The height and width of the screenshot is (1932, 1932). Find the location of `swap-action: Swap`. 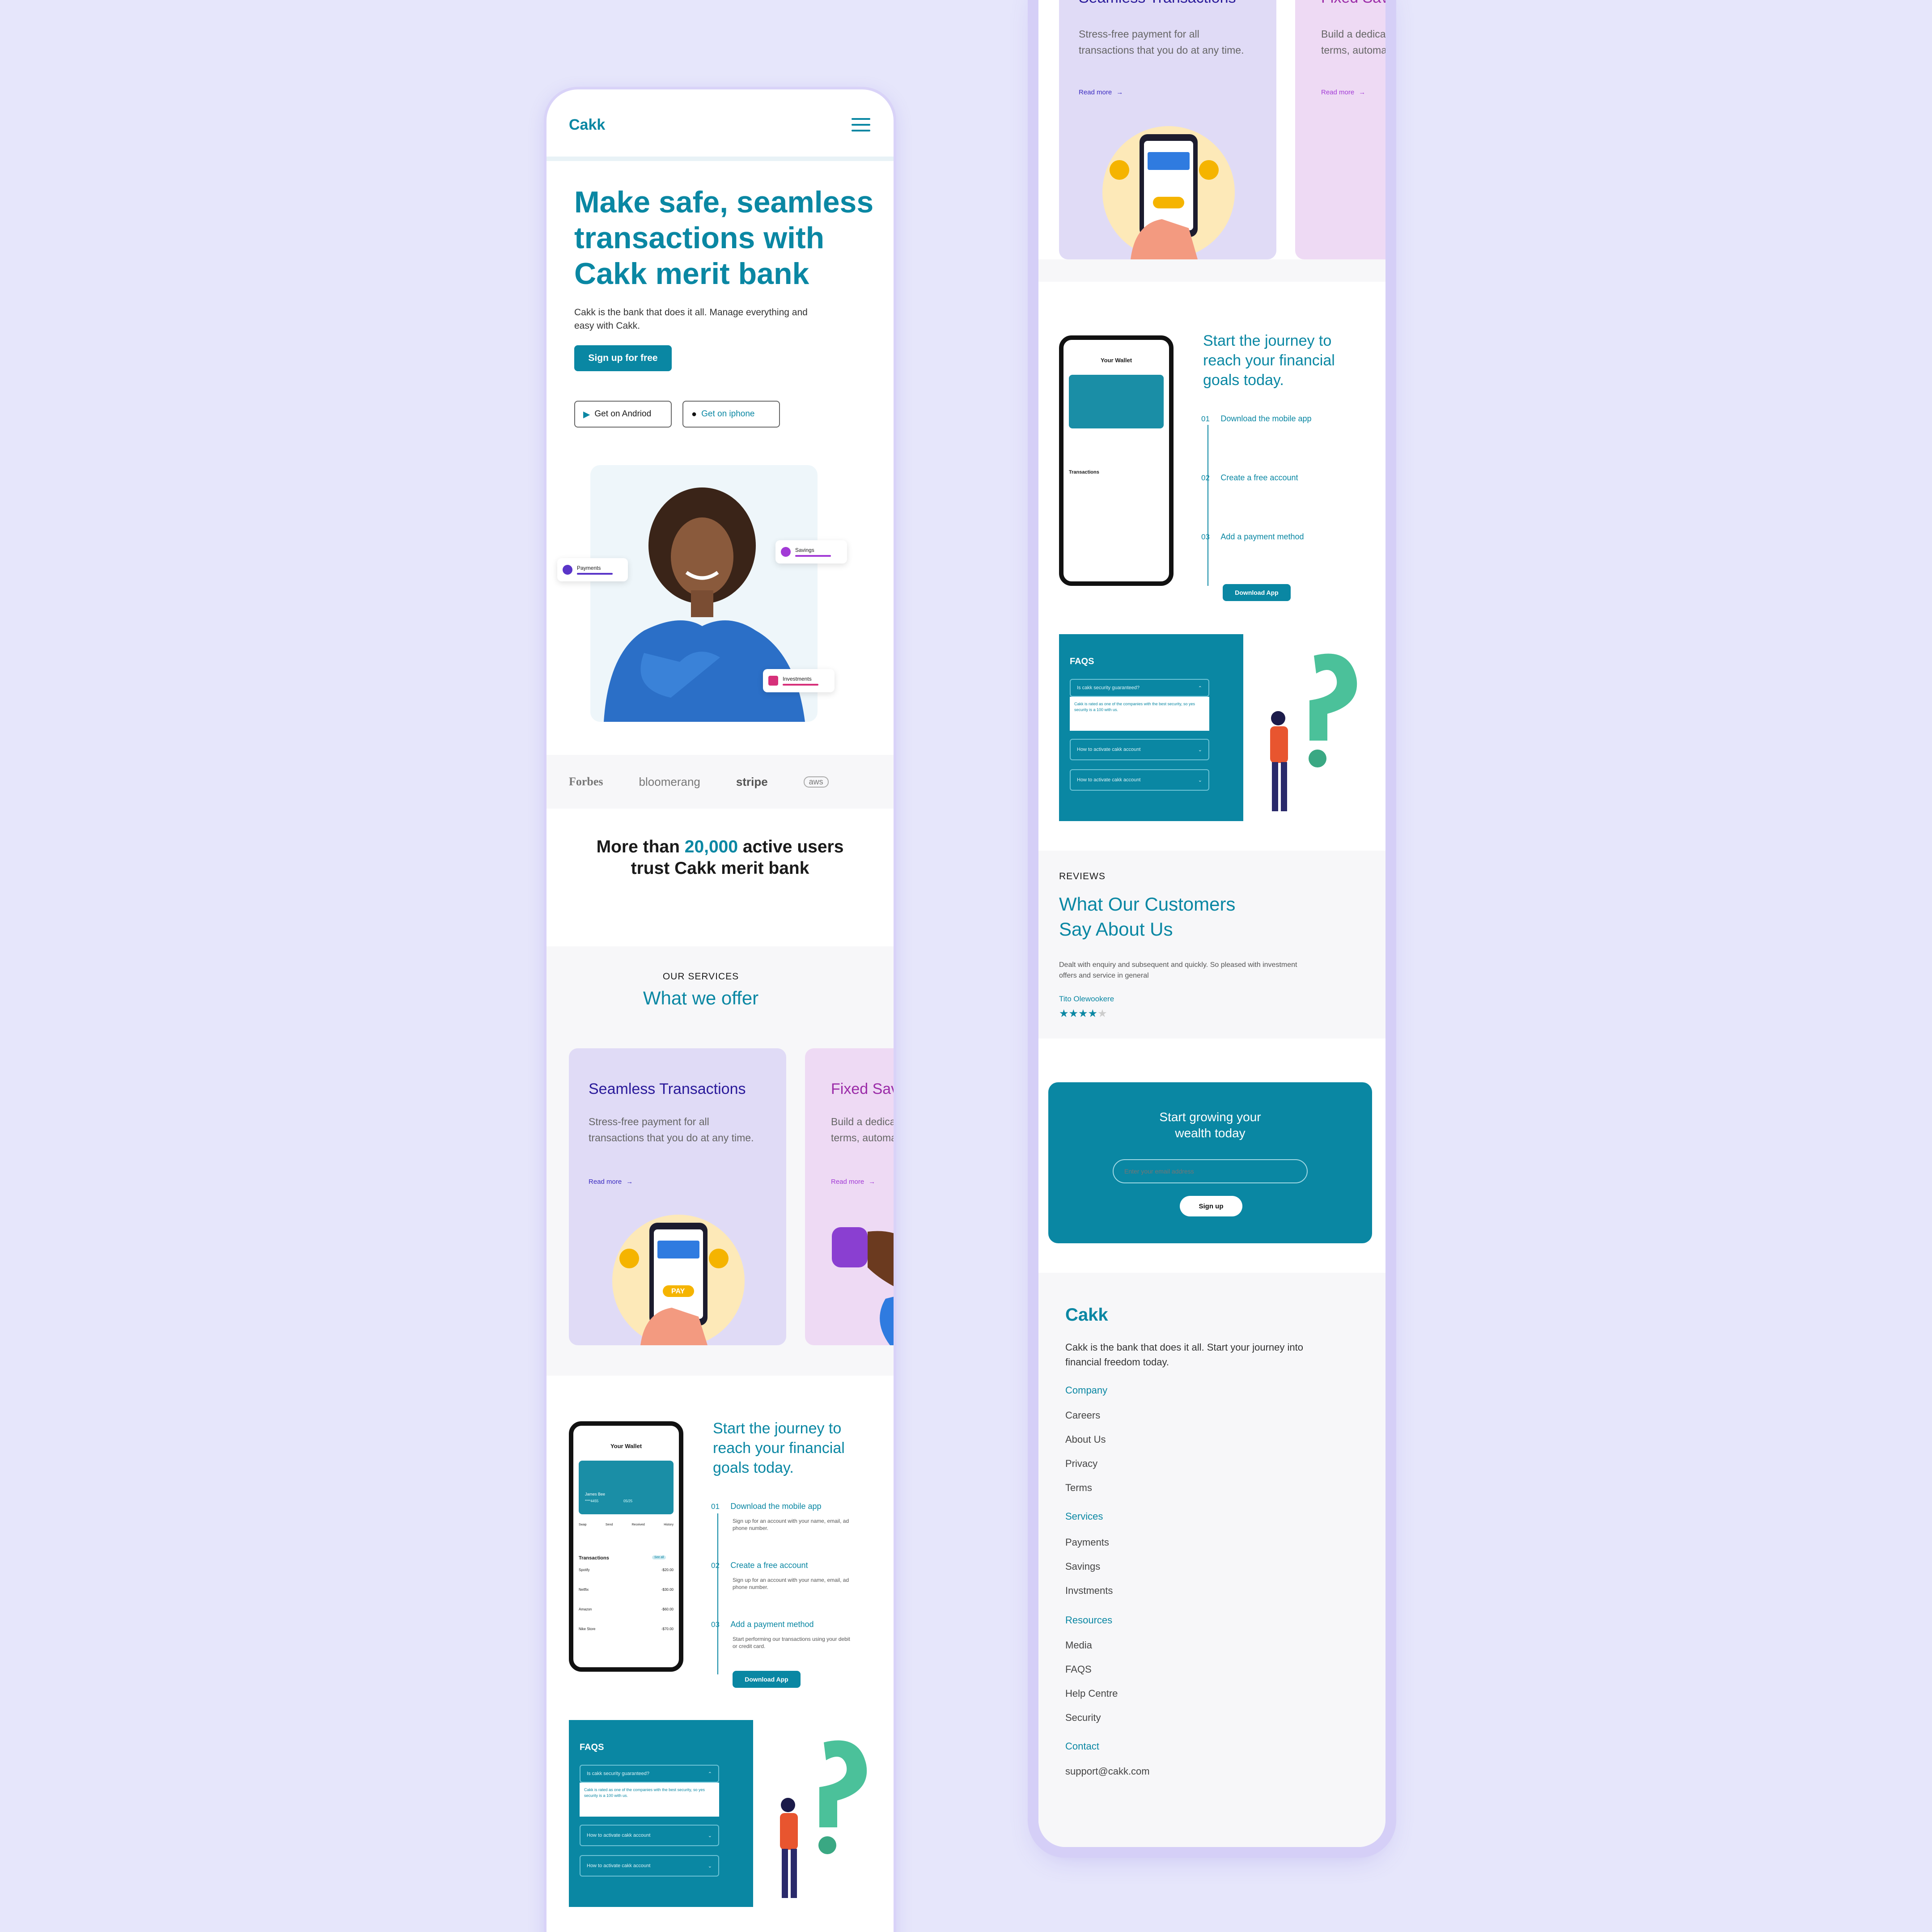

swap-action: Swap is located at coordinates (583, 1524).